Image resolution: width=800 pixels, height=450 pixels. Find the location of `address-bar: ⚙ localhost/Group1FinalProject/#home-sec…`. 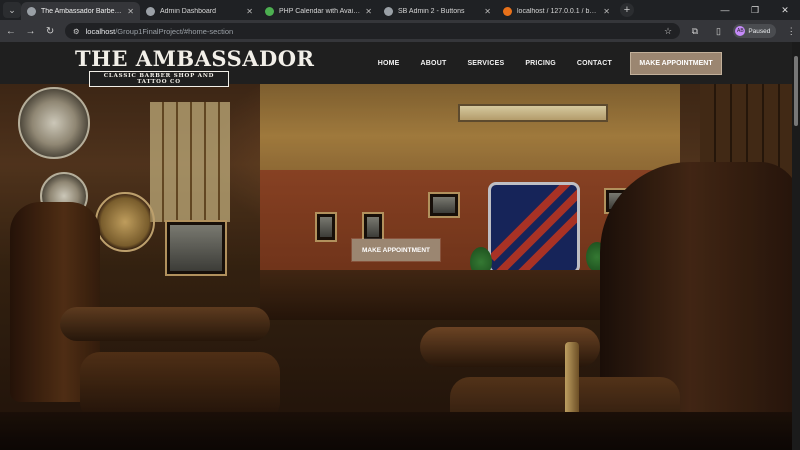

address-bar: ⚙ localhost/Group1FinalProject/#home-sec… is located at coordinates (372, 31).